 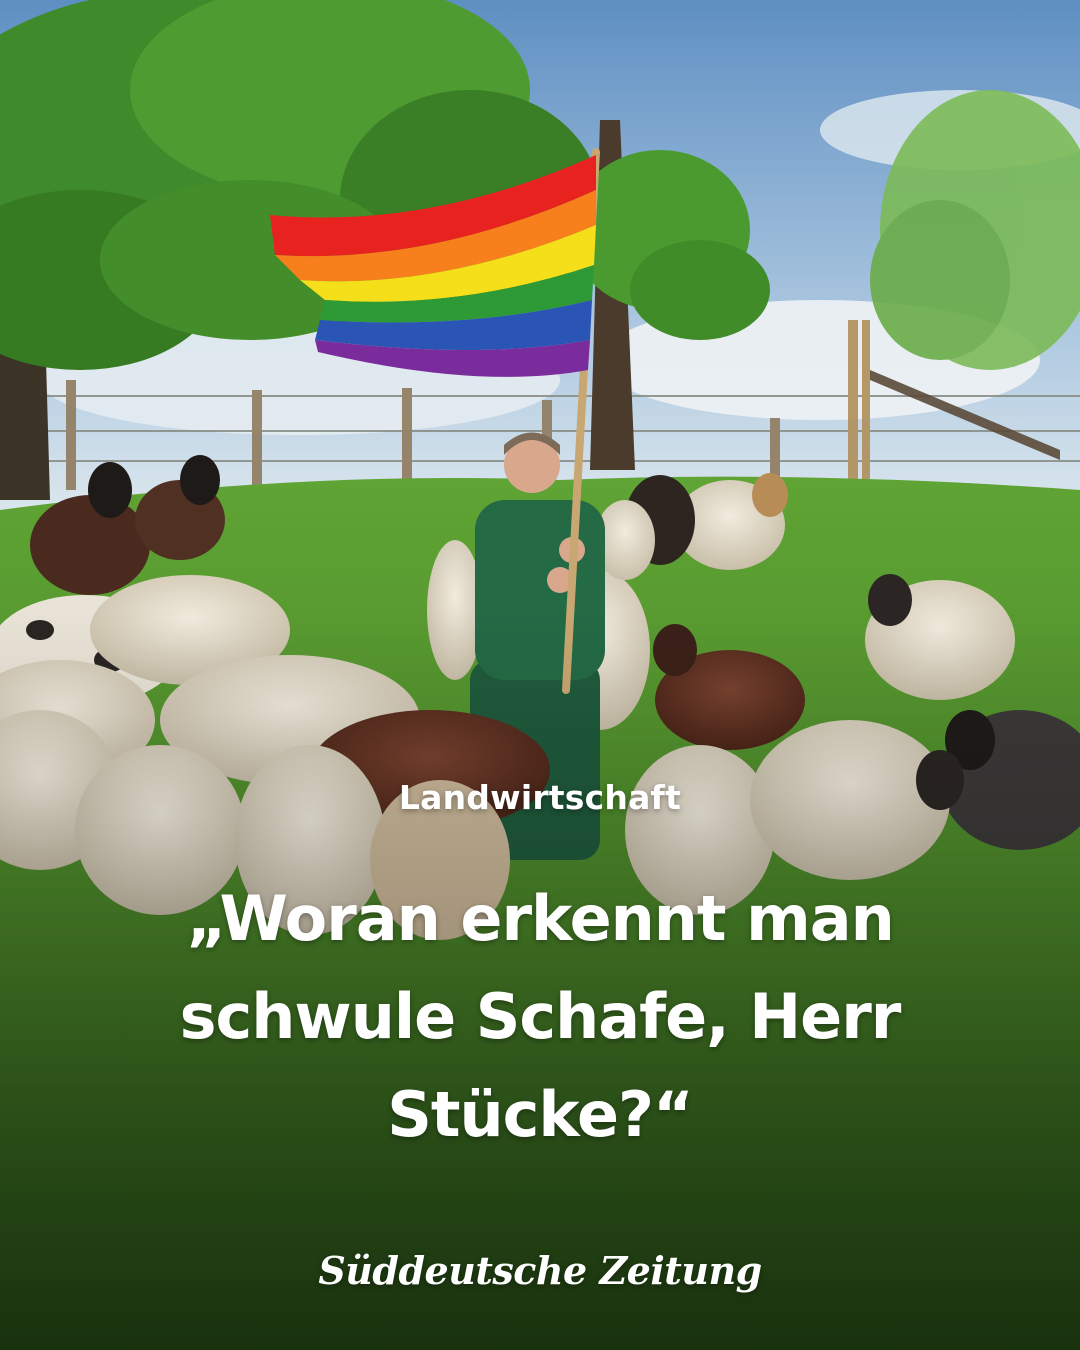 I want to click on headline-line-3: Stücke?“, so click(x=540, y=1114).